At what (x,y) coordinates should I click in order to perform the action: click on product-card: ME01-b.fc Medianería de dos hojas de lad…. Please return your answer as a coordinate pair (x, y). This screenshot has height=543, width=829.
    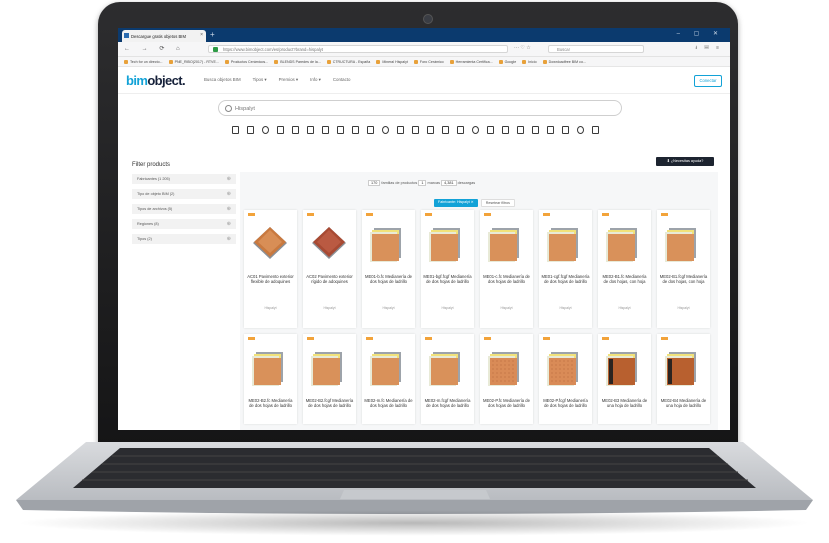
    Looking at the image, I should click on (388, 269).